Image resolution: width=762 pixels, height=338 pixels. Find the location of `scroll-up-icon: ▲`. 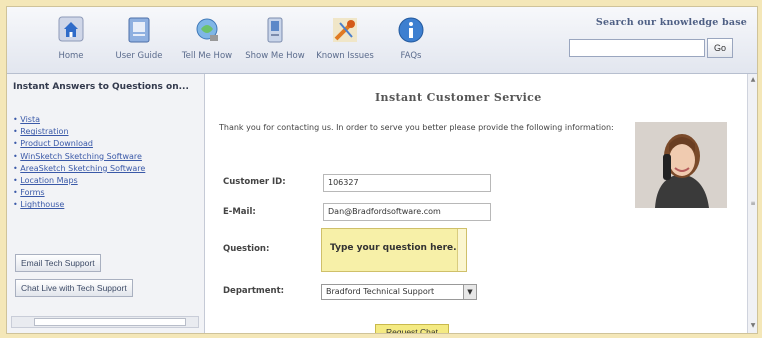

scroll-up-icon: ▲ is located at coordinates (753, 80).